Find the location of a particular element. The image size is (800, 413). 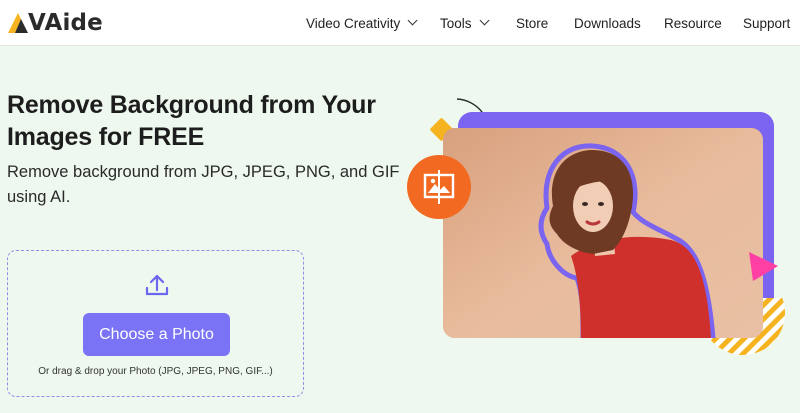

logo: VAide is located at coordinates (55, 23).